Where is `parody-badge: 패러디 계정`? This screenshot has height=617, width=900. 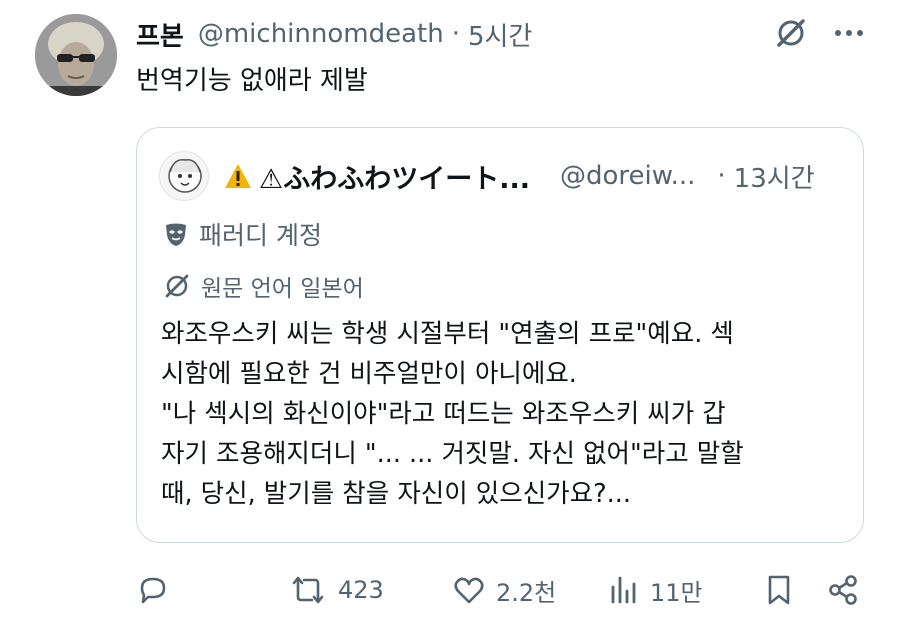
parody-badge: 패러디 계정 is located at coordinates (242, 234).